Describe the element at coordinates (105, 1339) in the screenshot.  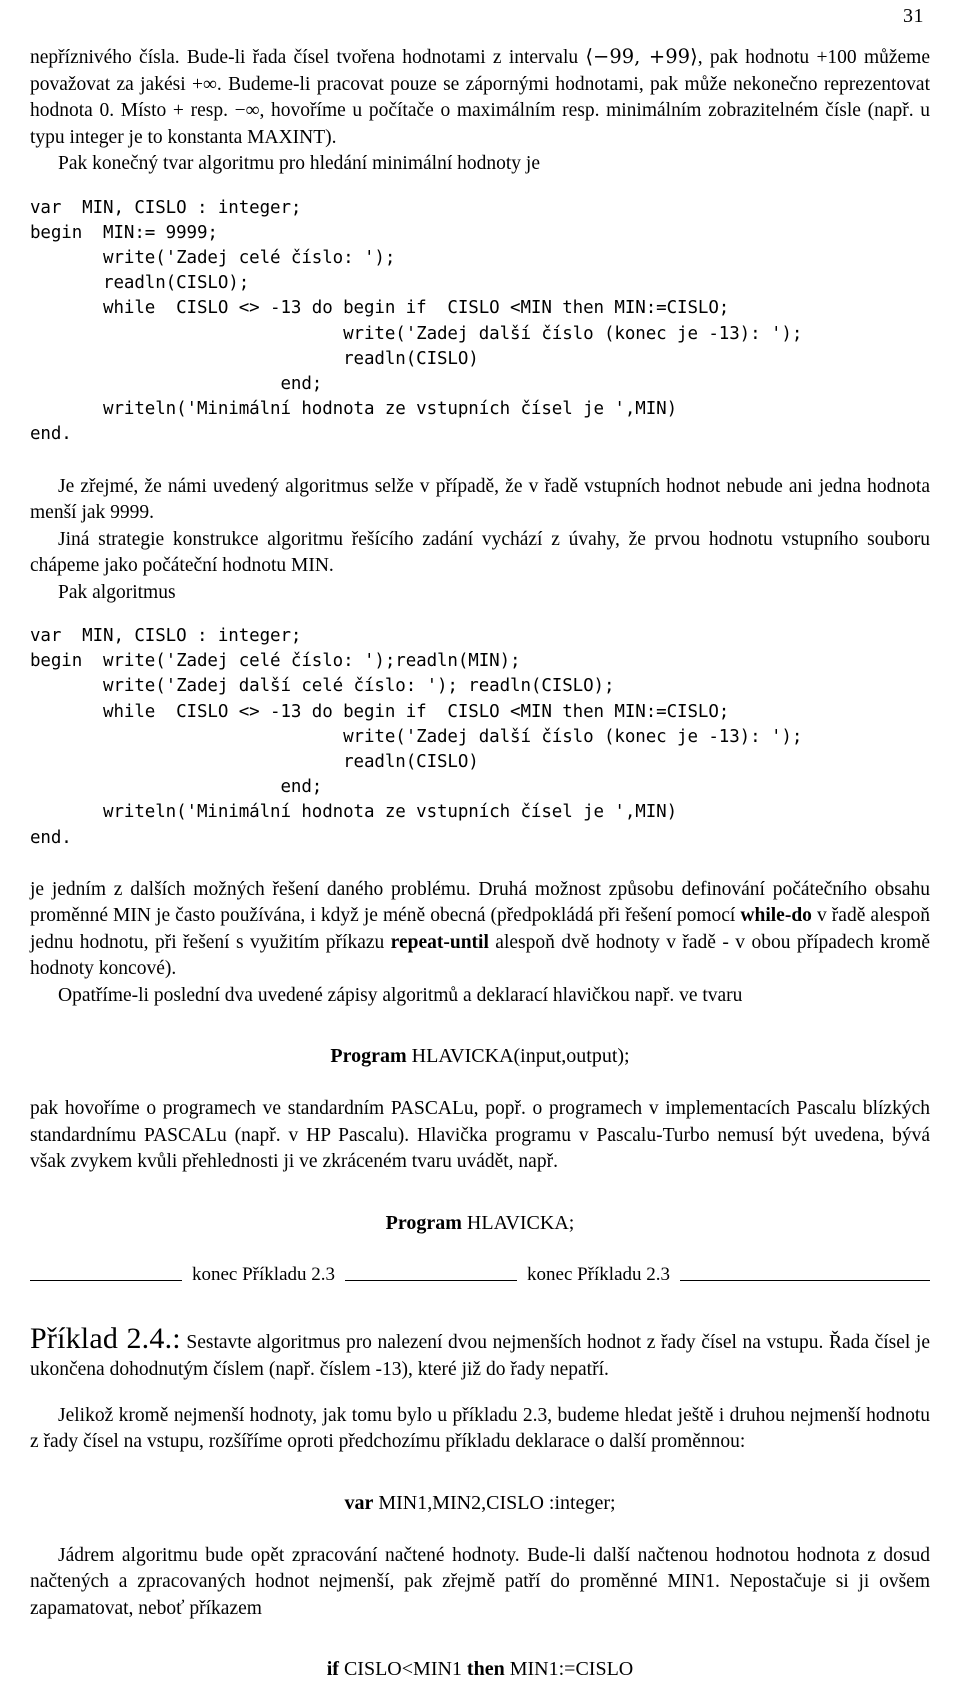
I see `example-2-4-title: Příklad 2.4.:` at that location.